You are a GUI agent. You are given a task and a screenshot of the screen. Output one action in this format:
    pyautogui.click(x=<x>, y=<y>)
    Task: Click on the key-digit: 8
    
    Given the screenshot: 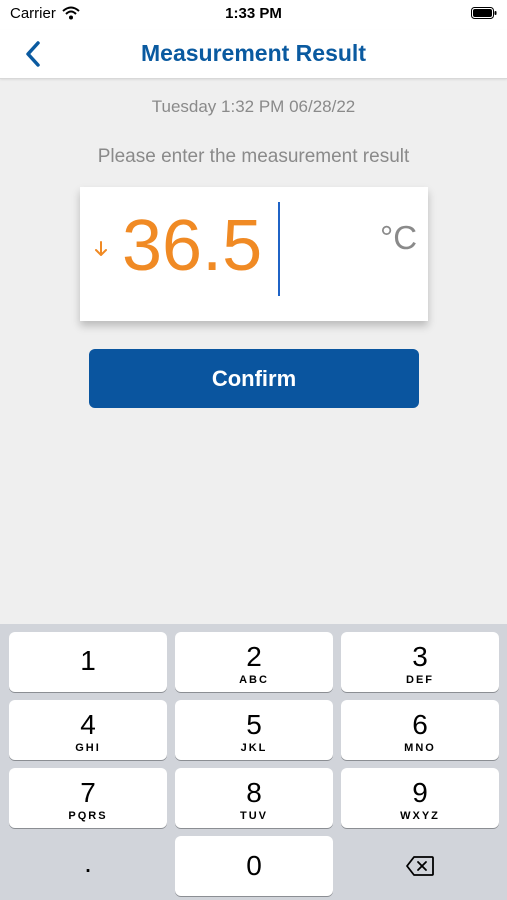 What is the action you would take?
    pyautogui.click(x=254, y=792)
    